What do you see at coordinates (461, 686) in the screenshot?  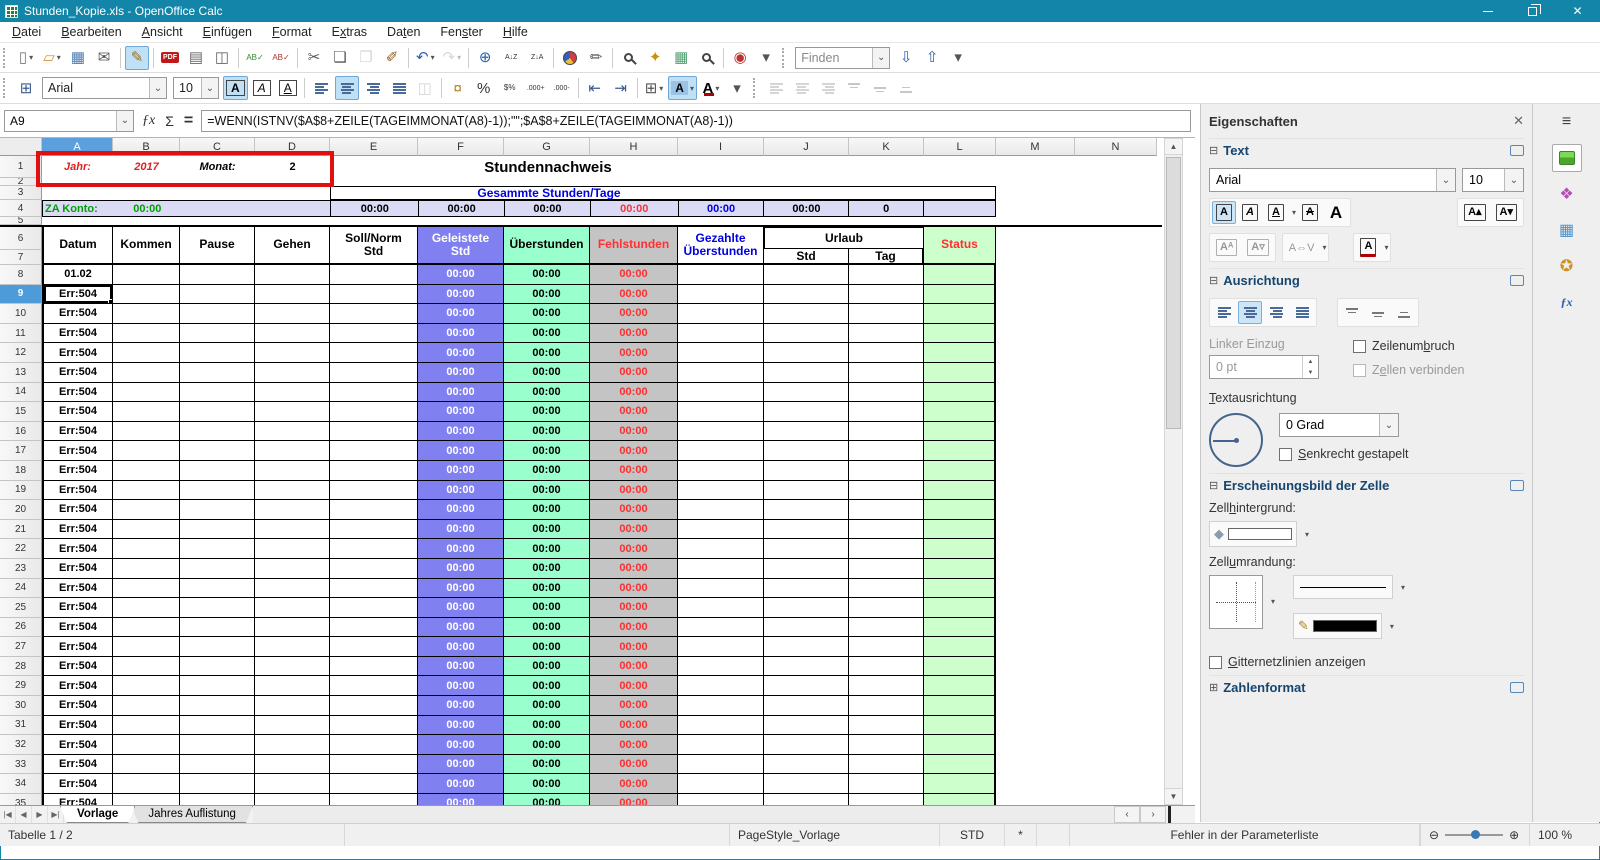 I see `cell-F29: 00:00` at bounding box center [461, 686].